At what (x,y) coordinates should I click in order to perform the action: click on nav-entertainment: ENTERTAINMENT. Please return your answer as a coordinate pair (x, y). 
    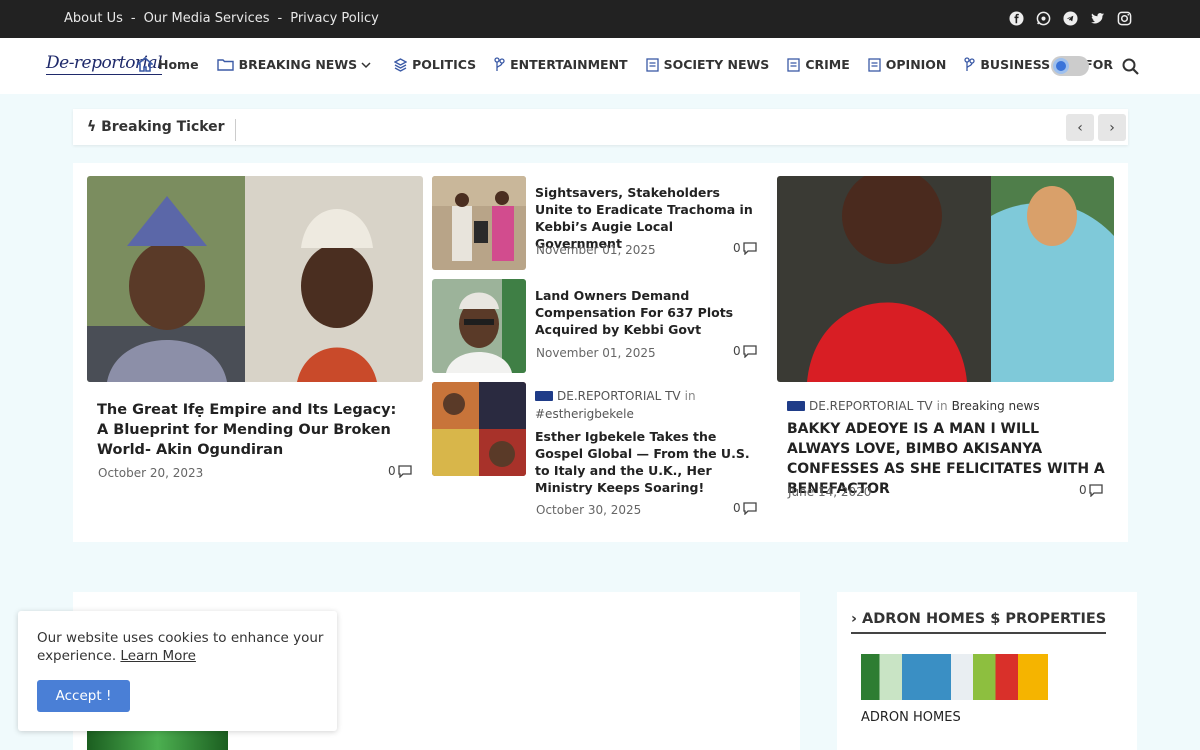
    Looking at the image, I should click on (561, 64).